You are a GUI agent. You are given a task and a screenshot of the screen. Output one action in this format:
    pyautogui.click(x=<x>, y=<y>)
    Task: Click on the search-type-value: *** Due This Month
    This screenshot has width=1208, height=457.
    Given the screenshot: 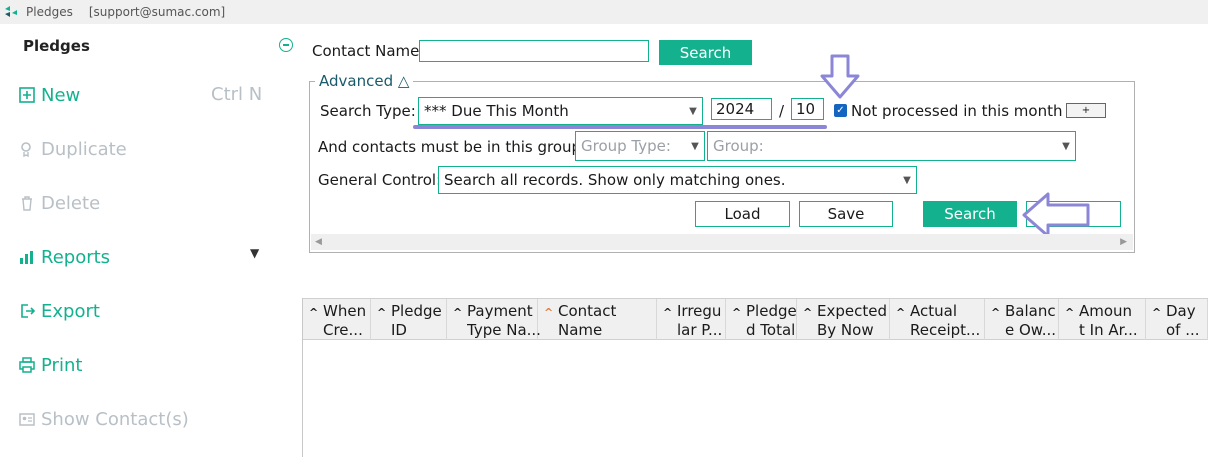 What is the action you would take?
    pyautogui.click(x=496, y=111)
    